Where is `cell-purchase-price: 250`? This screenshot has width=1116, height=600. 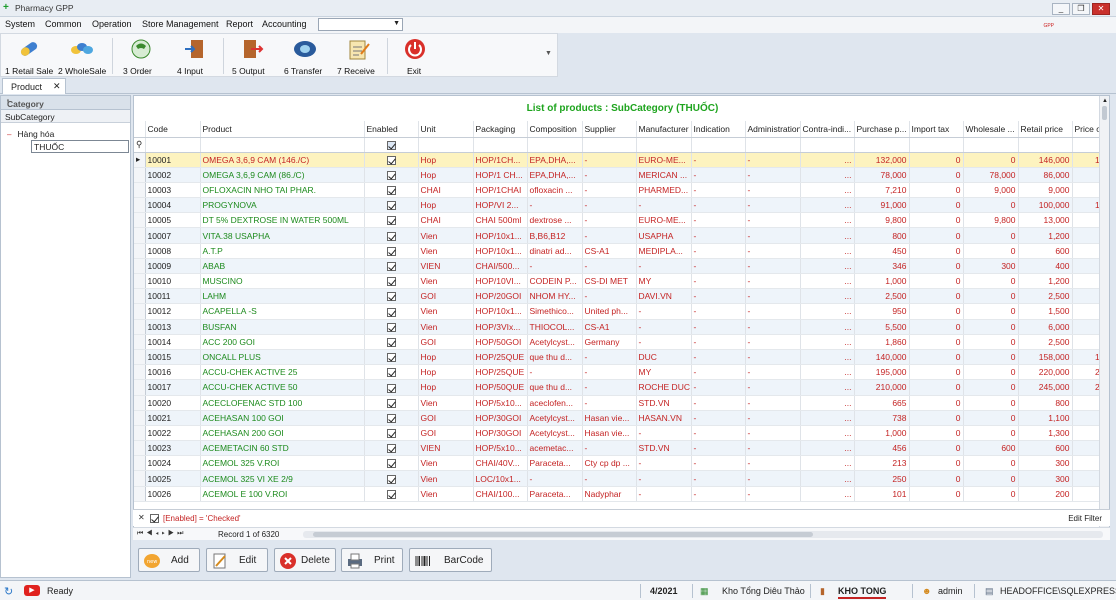 cell-purchase-price: 250 is located at coordinates (882, 478).